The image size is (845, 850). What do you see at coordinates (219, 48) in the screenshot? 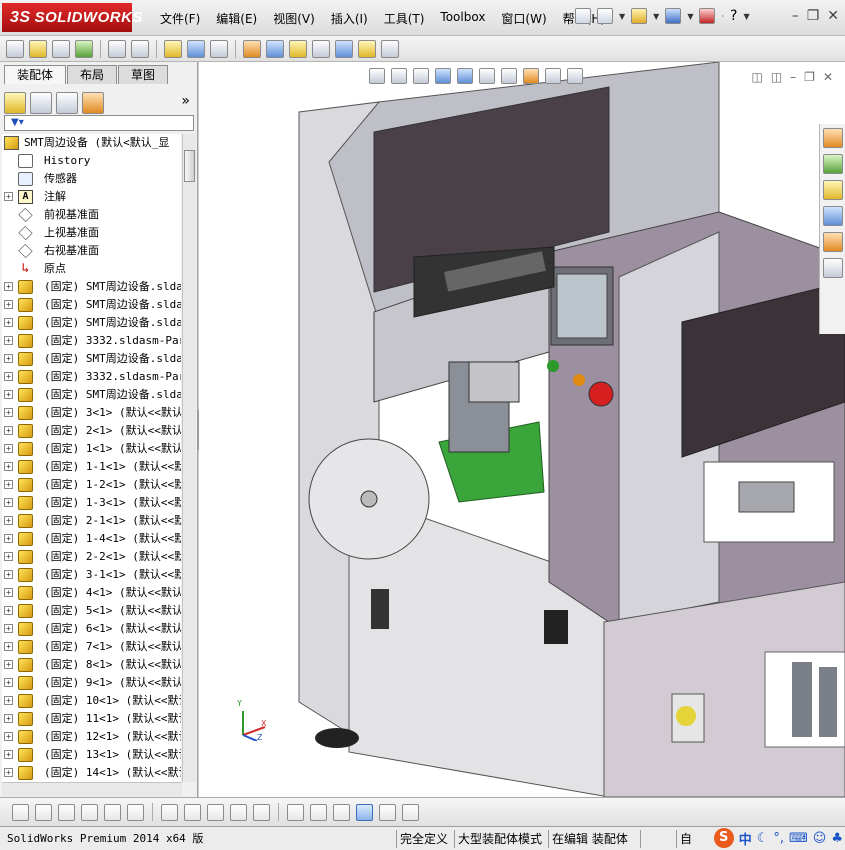
I see `reference-geometry-icon` at bounding box center [219, 48].